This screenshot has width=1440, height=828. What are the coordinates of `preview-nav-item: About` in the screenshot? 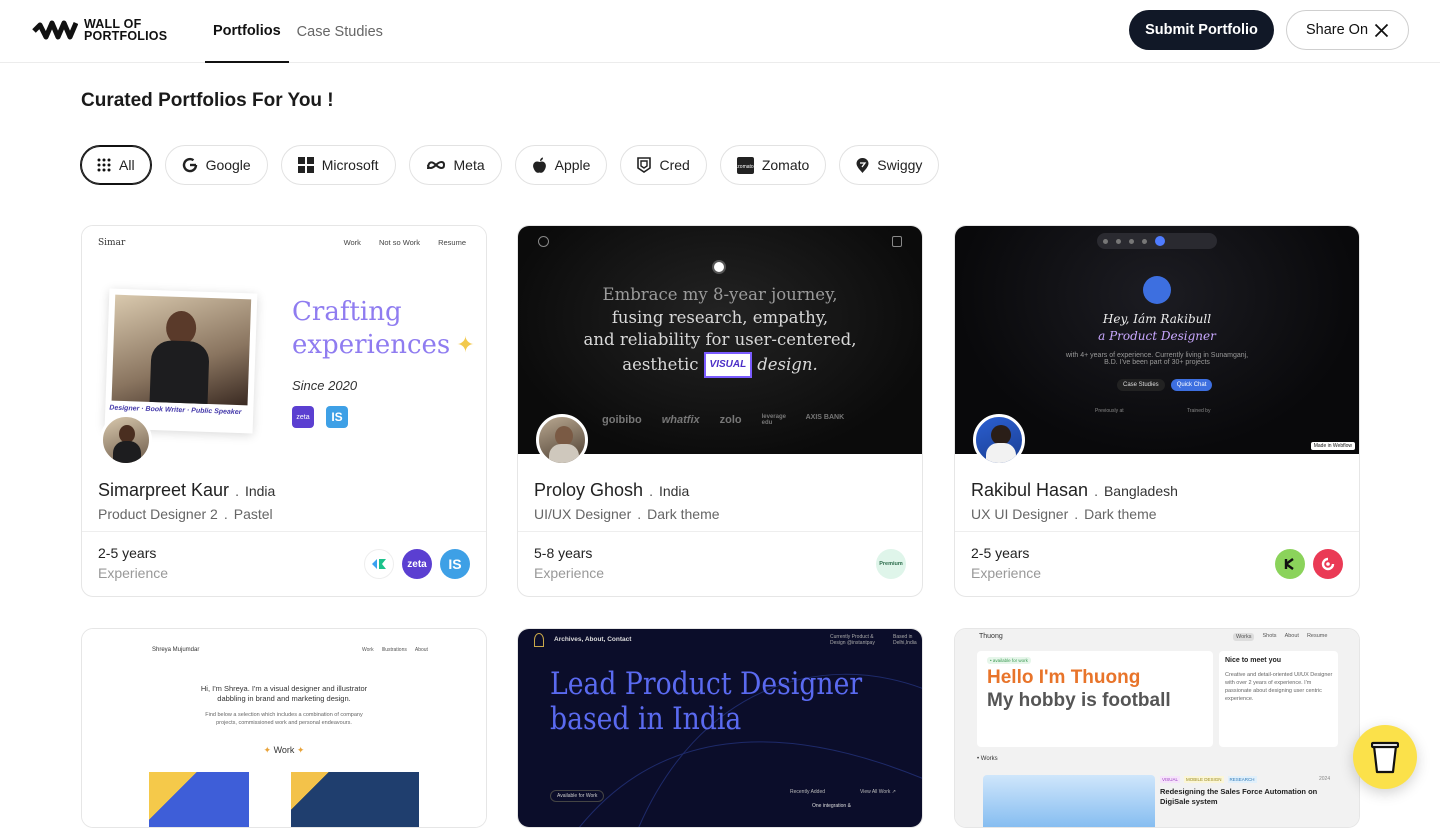 It's located at (1291, 636).